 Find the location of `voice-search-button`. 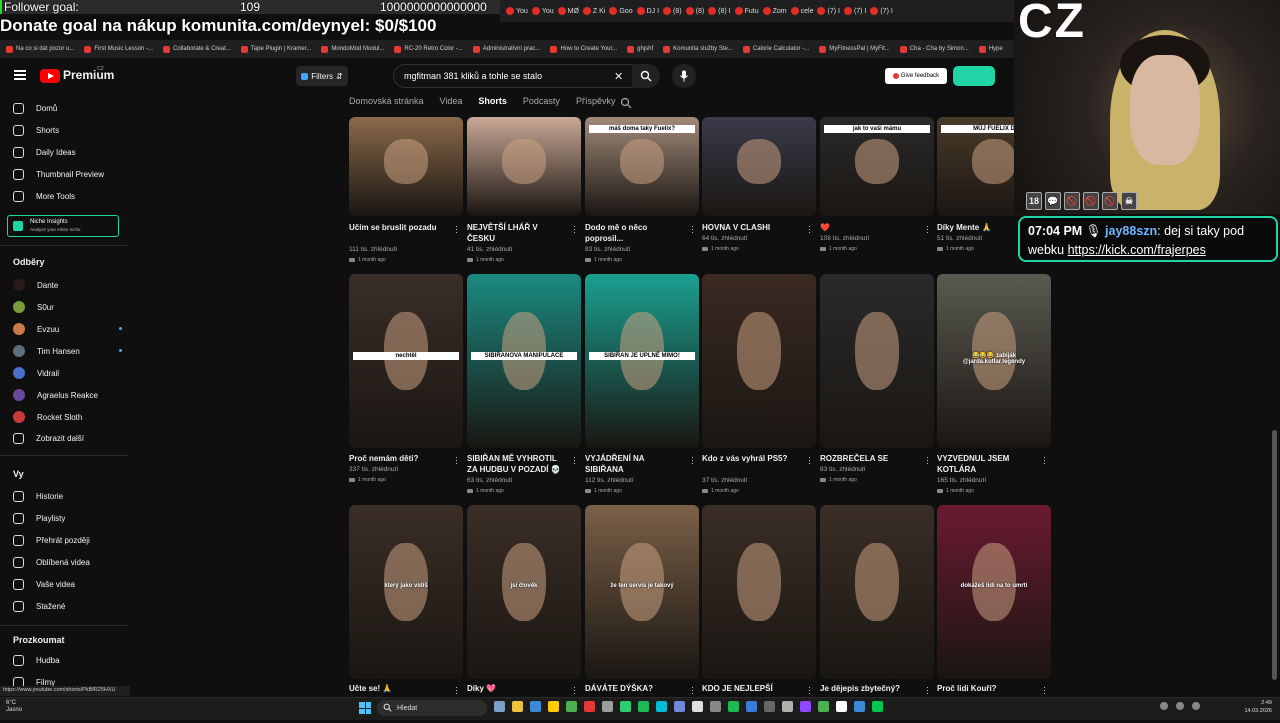

voice-search-button is located at coordinates (684, 76).